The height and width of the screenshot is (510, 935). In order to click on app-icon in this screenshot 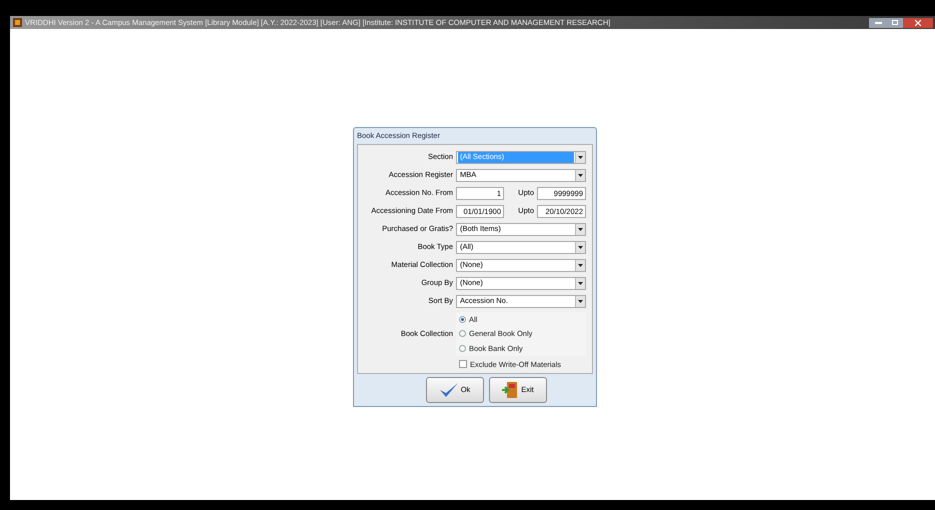, I will do `click(17, 22)`.